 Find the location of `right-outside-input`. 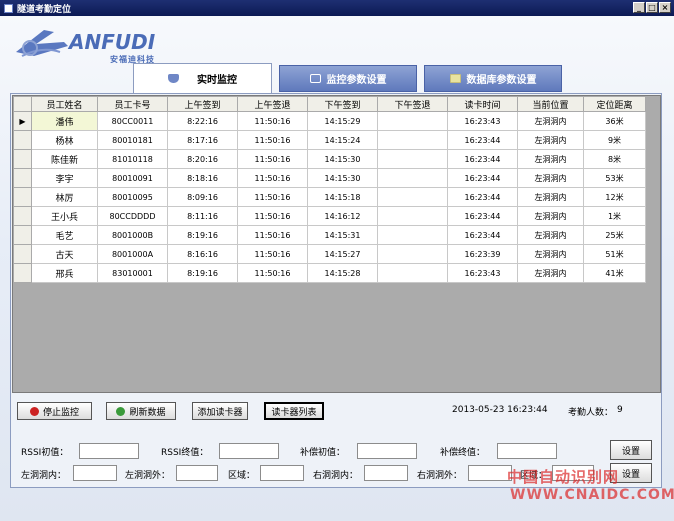

right-outside-input is located at coordinates (490, 473).